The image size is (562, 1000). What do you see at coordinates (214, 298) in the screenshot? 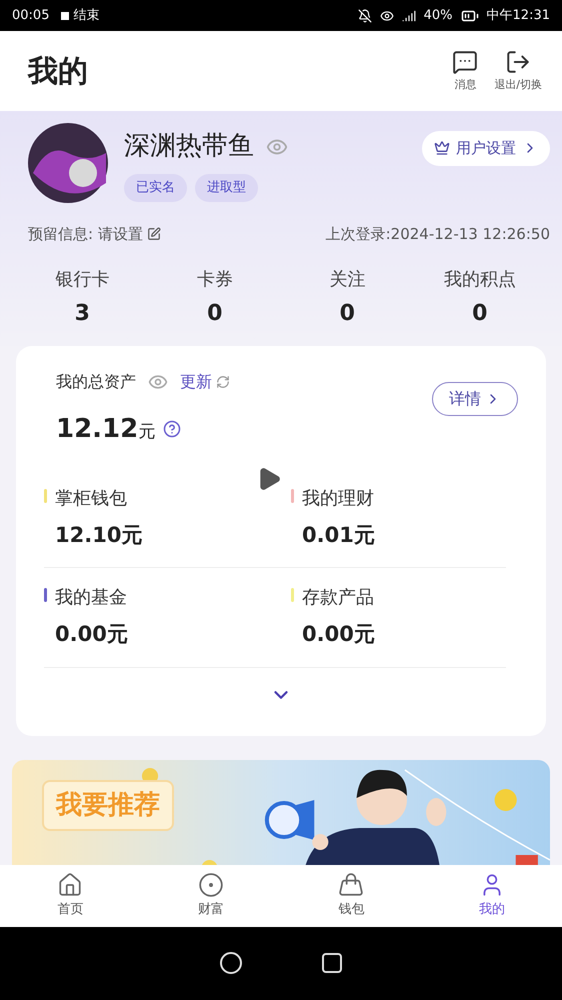
I see `stat-item: 卡券 0` at bounding box center [214, 298].